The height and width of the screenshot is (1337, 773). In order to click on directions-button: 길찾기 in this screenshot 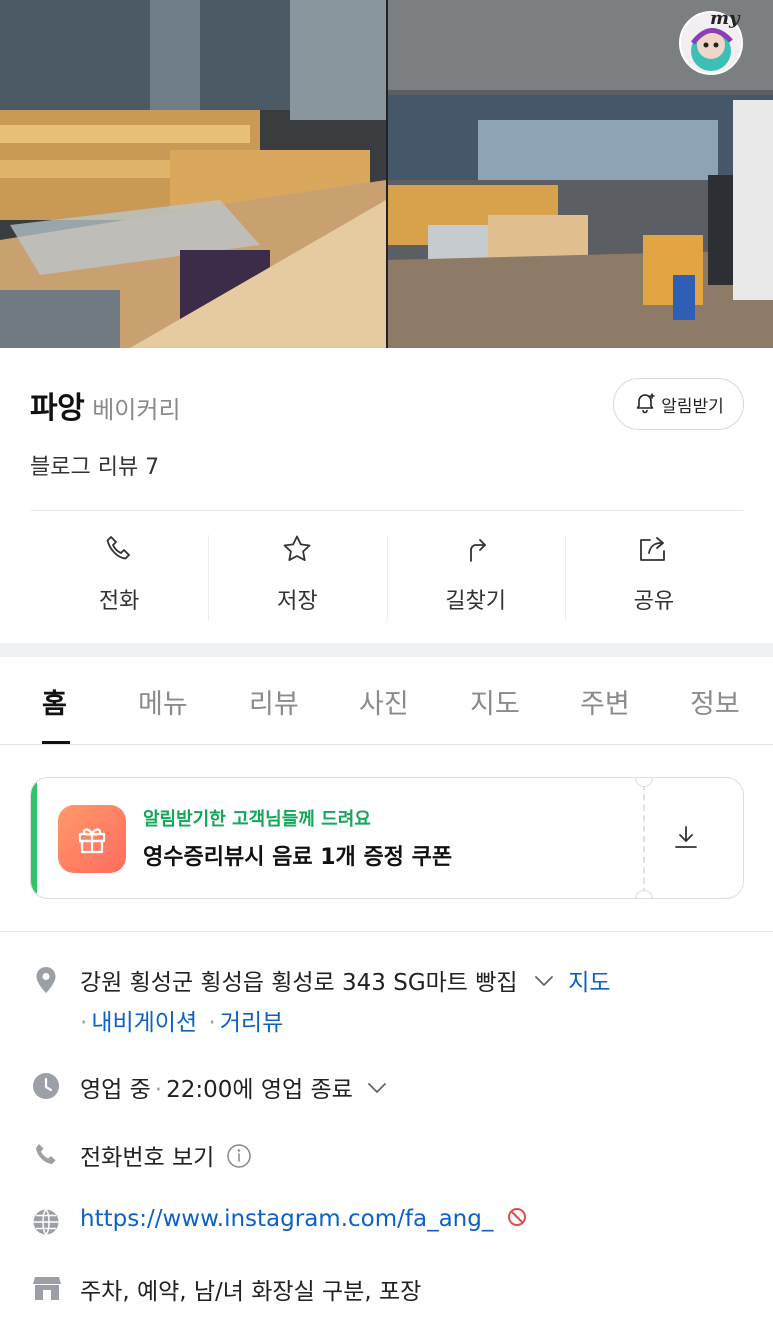, I will do `click(475, 576)`.